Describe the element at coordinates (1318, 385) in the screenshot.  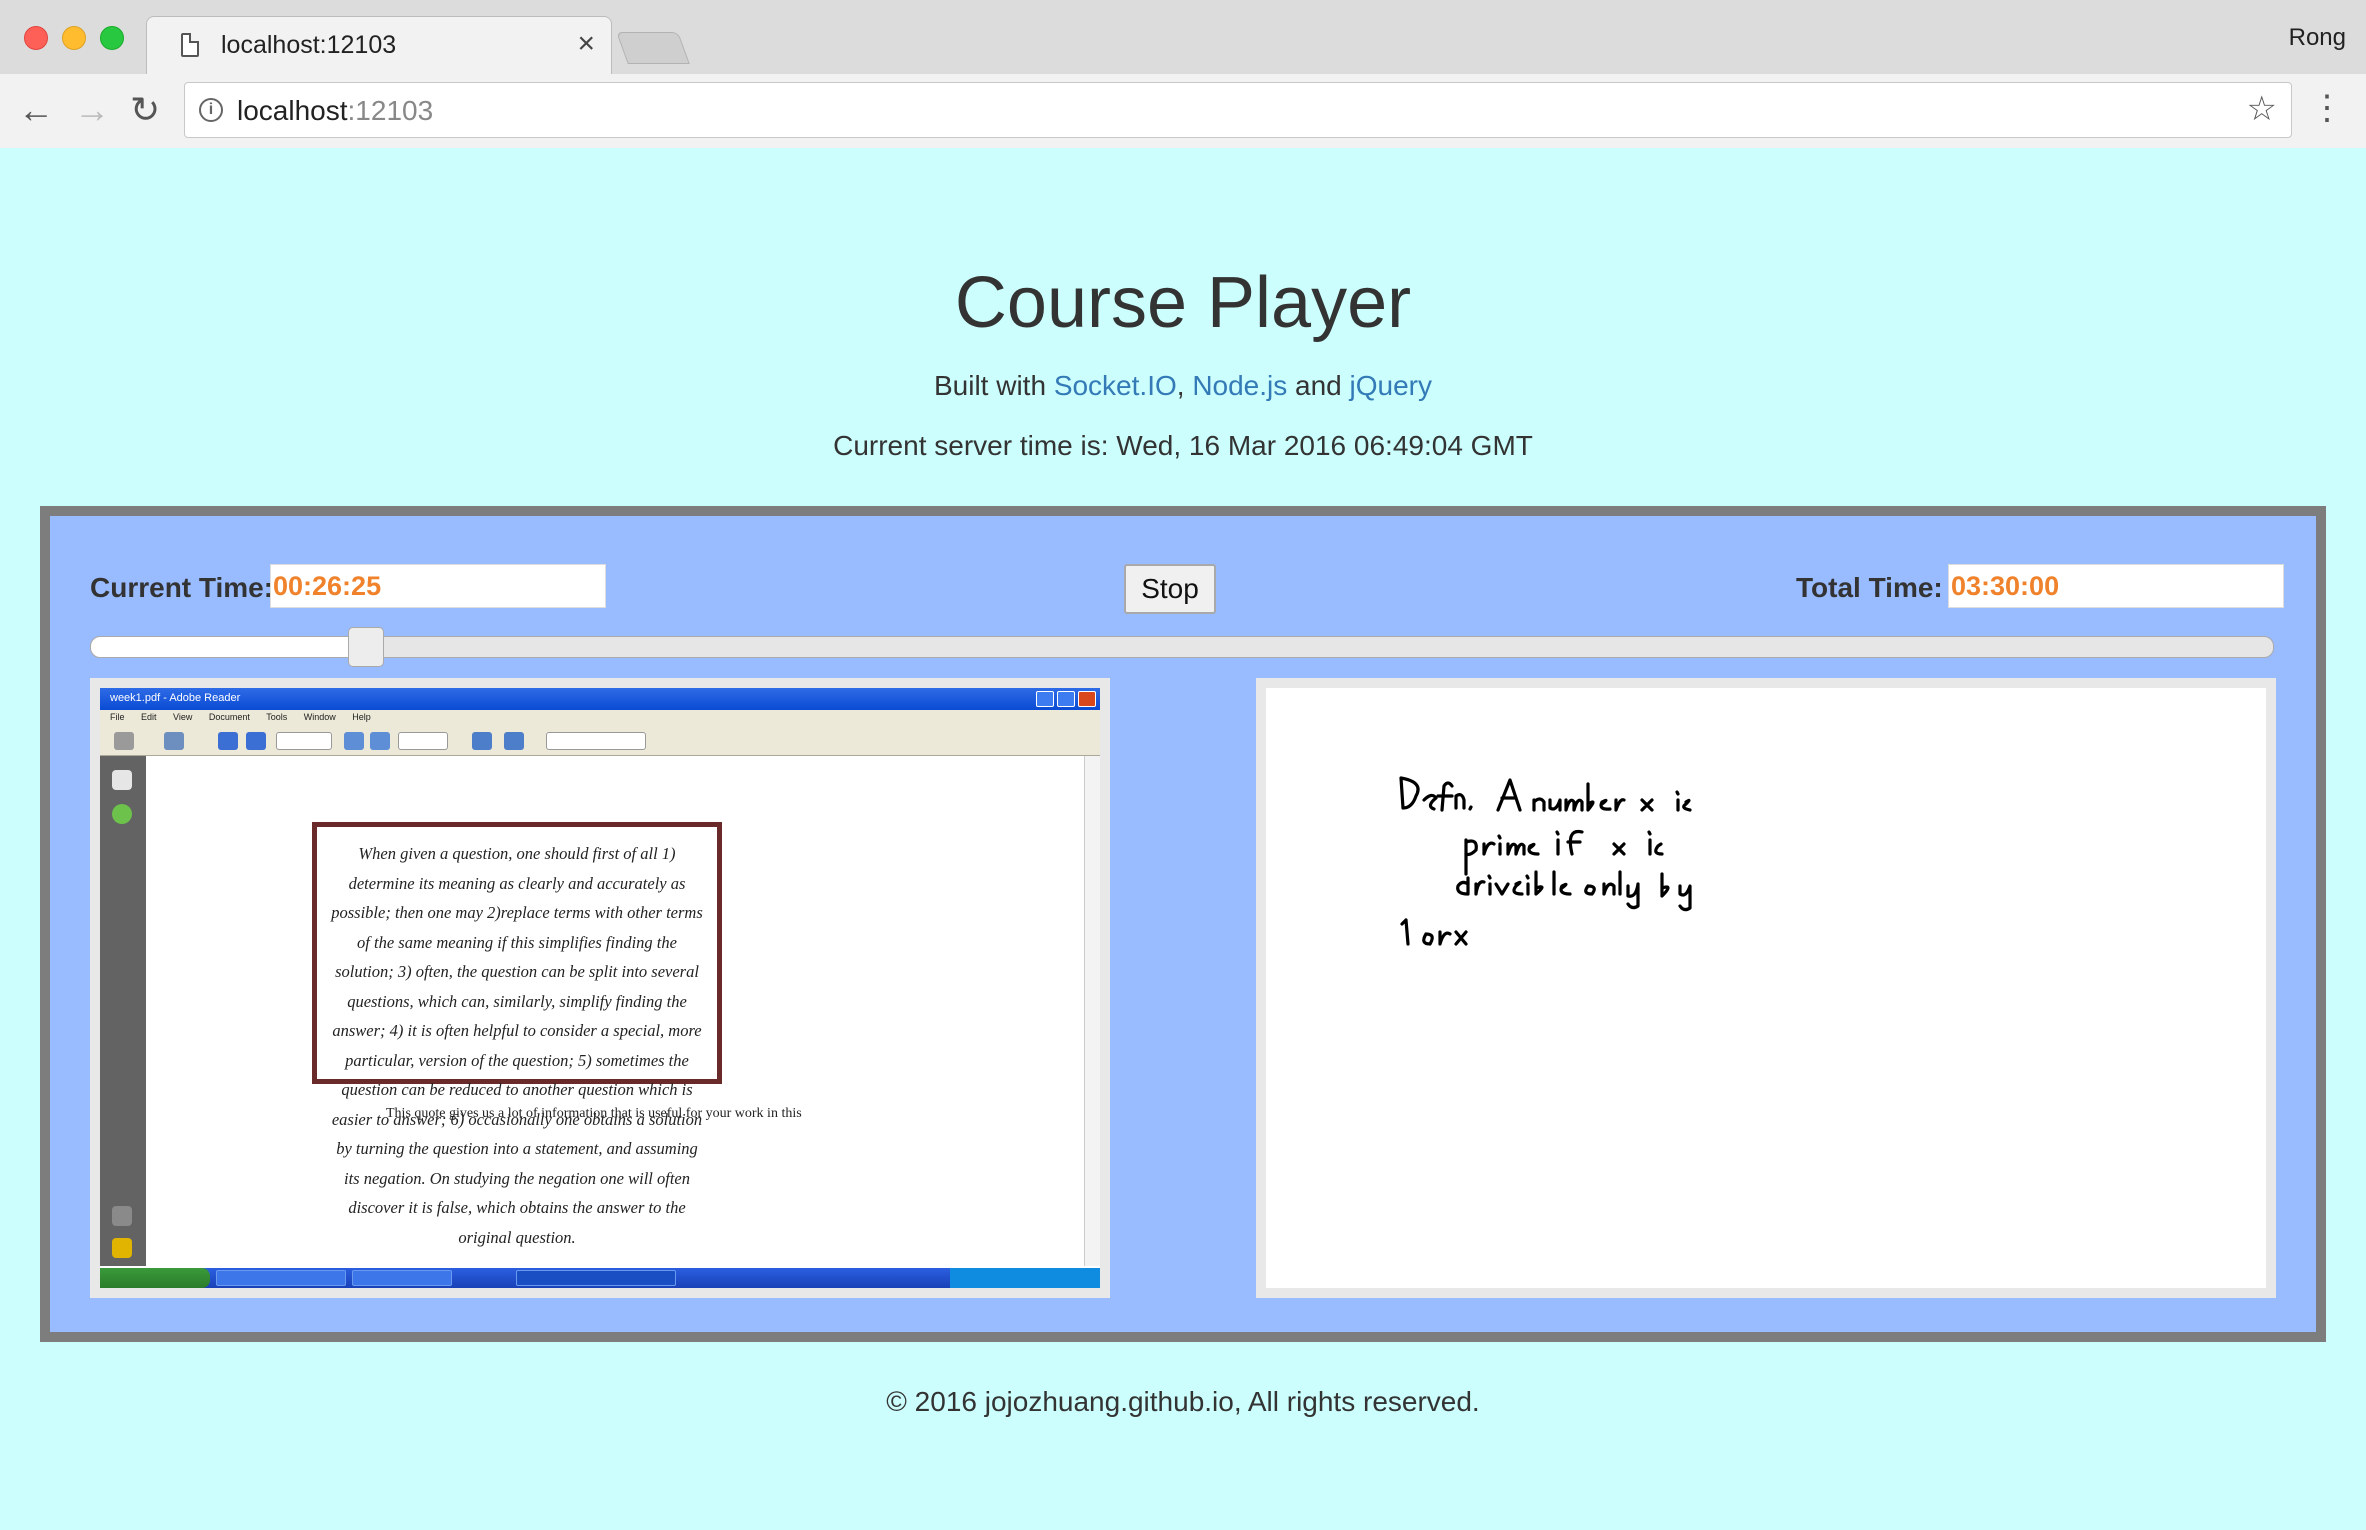
I see `built-sep-and: and` at that location.